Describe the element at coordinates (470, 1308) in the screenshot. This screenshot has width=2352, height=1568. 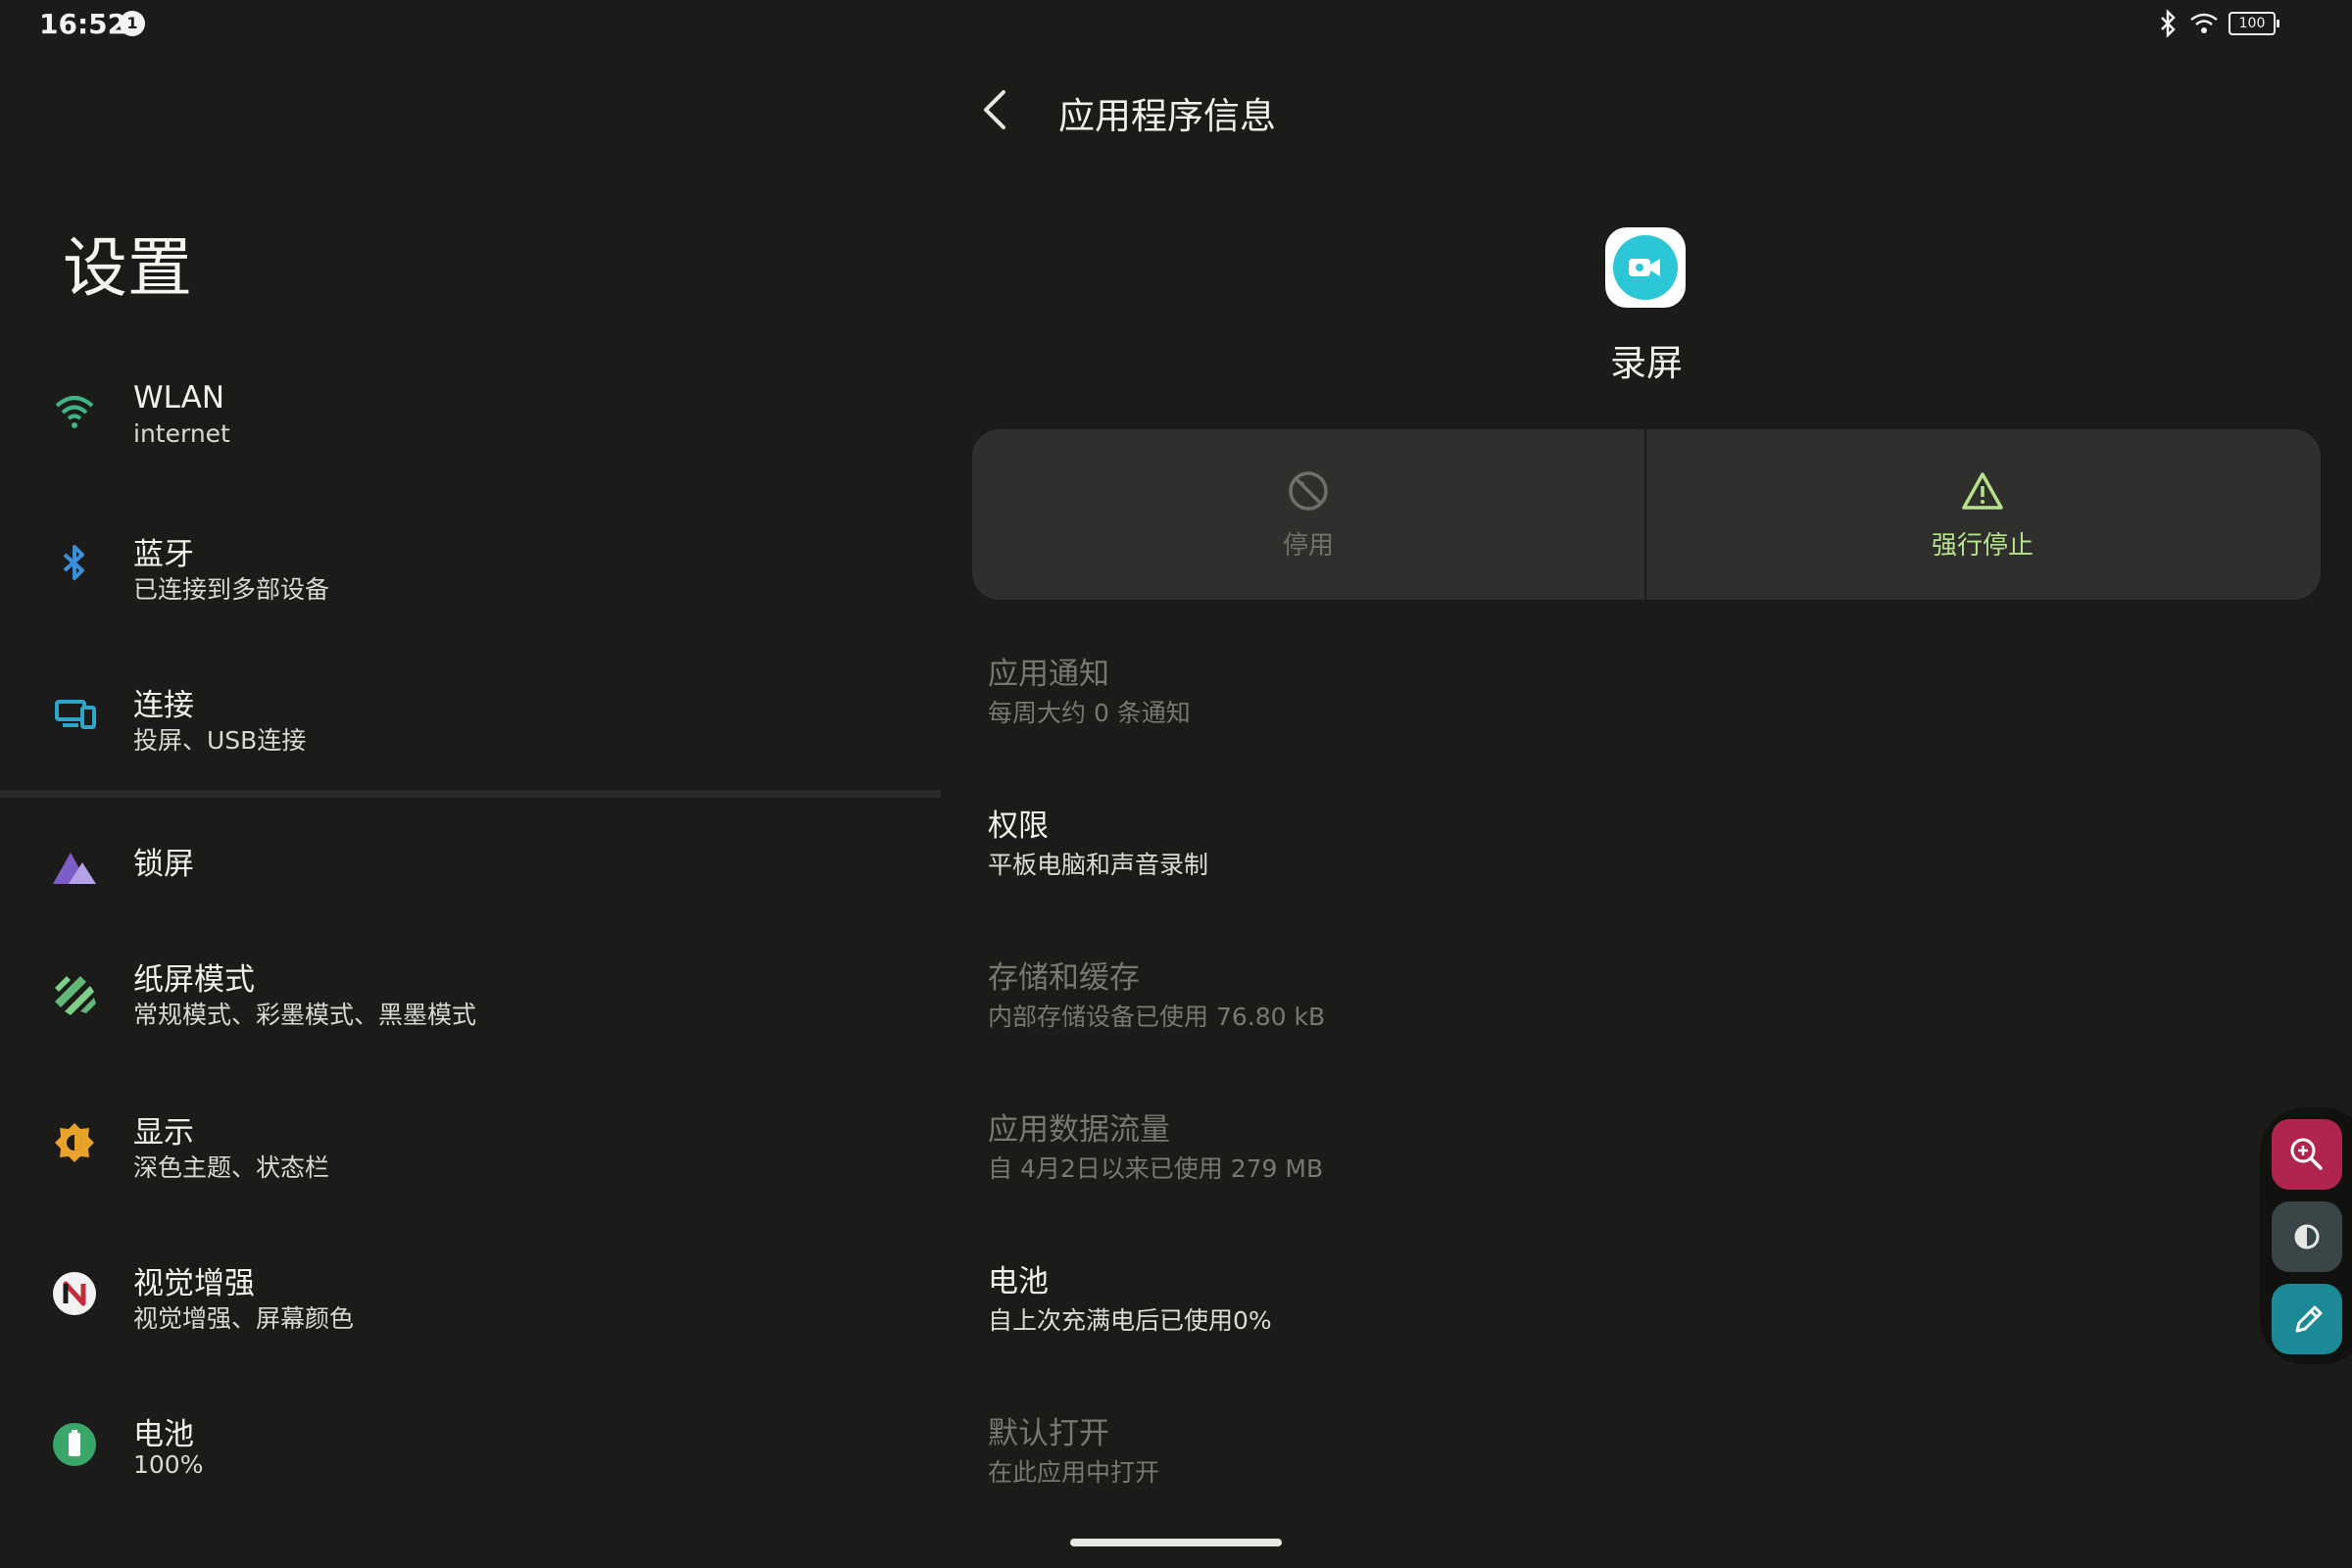
I see `sidebar-item-visual-enhance: 视觉增强 视觉增强、屏幕颜色` at that location.